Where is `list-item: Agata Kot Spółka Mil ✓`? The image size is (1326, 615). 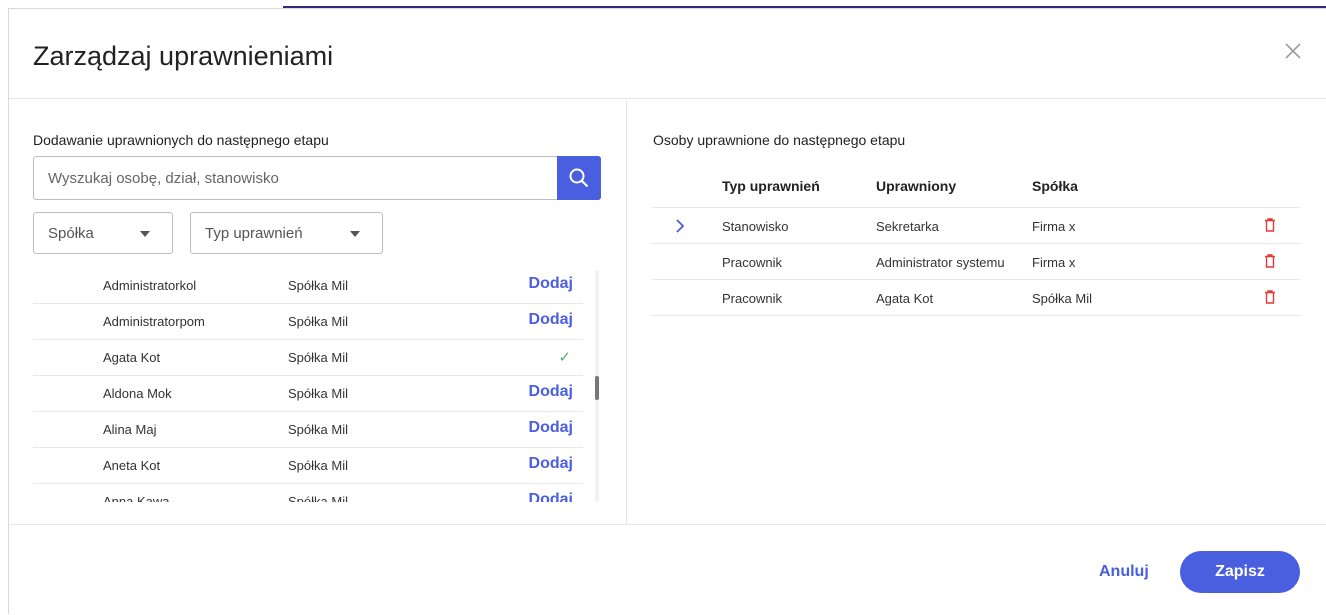 list-item: Agata Kot Spółka Mil ✓ is located at coordinates (308, 358).